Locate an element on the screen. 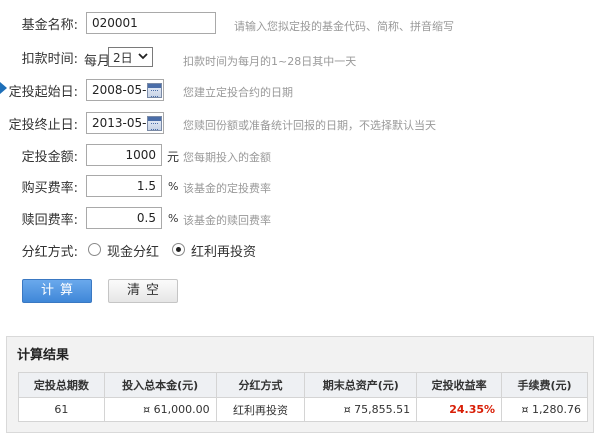  clear-button: 清空 is located at coordinates (143, 291).